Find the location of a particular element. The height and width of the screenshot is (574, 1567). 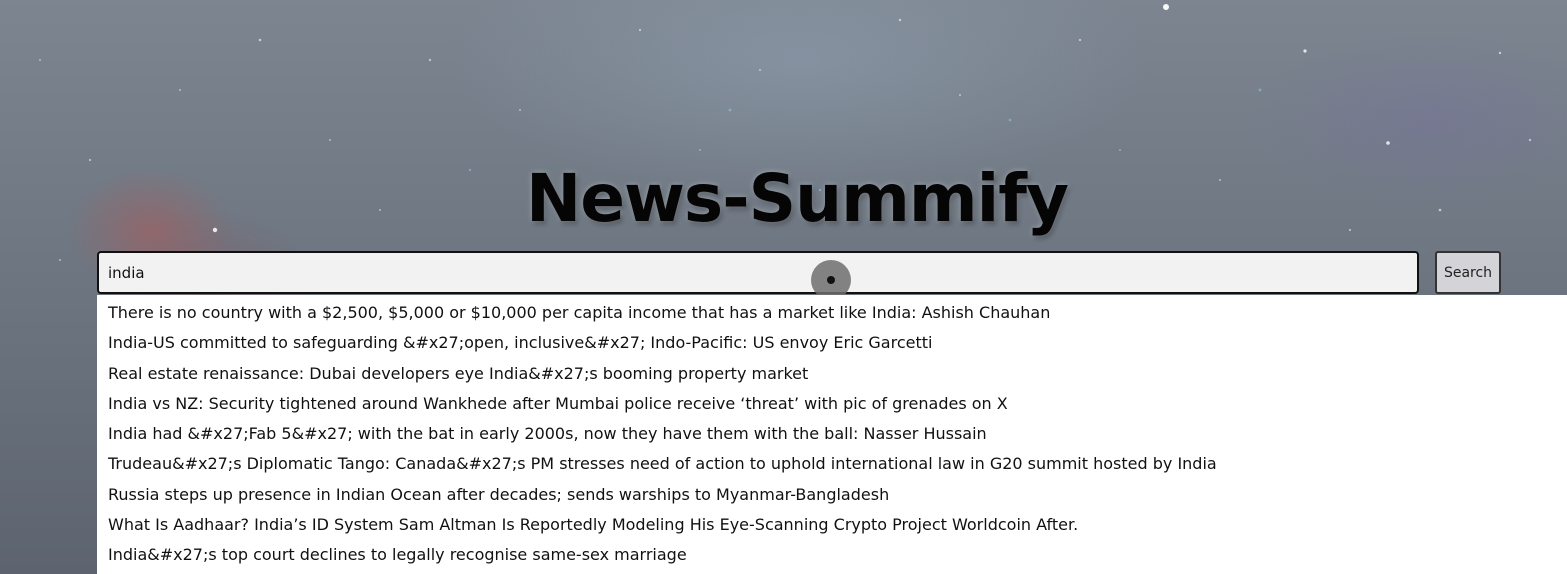

search-input is located at coordinates (758, 272).